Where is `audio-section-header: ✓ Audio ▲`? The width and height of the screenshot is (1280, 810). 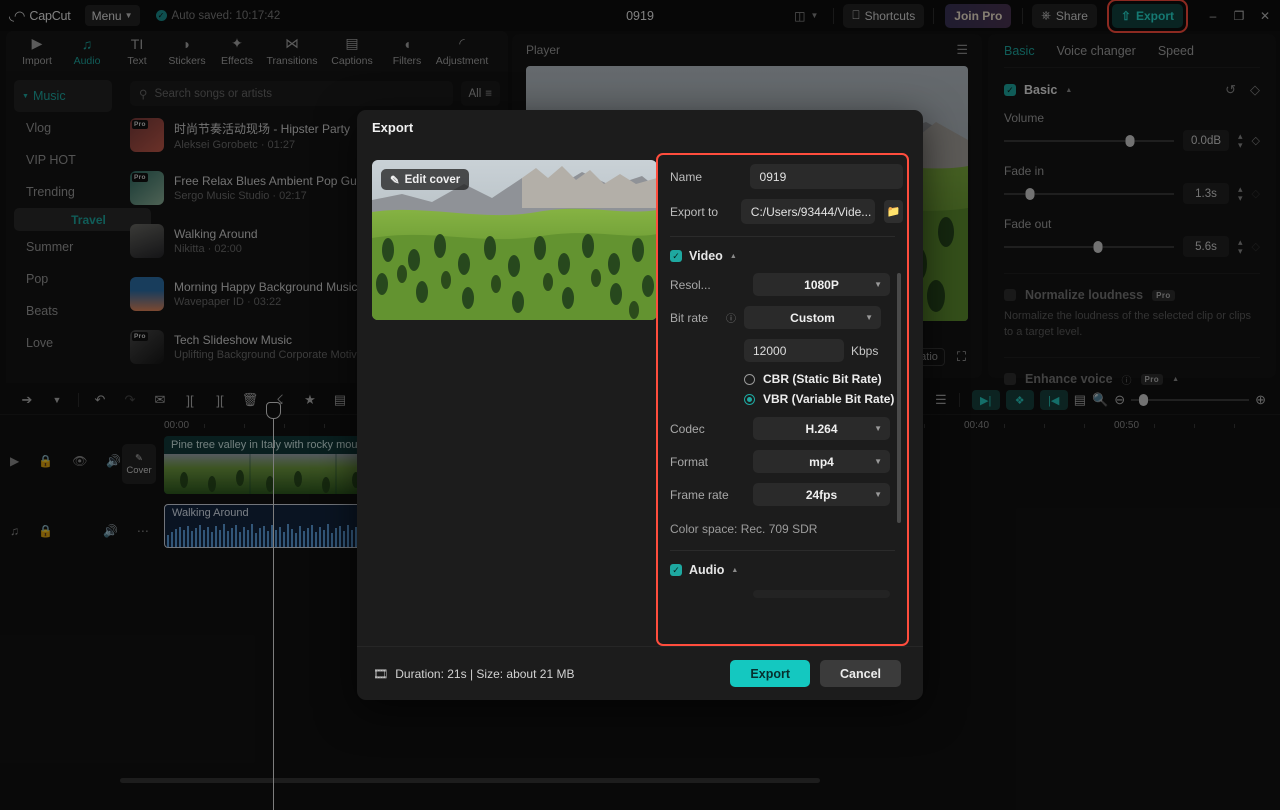 audio-section-header: ✓ Audio ▲ is located at coordinates (786, 570).